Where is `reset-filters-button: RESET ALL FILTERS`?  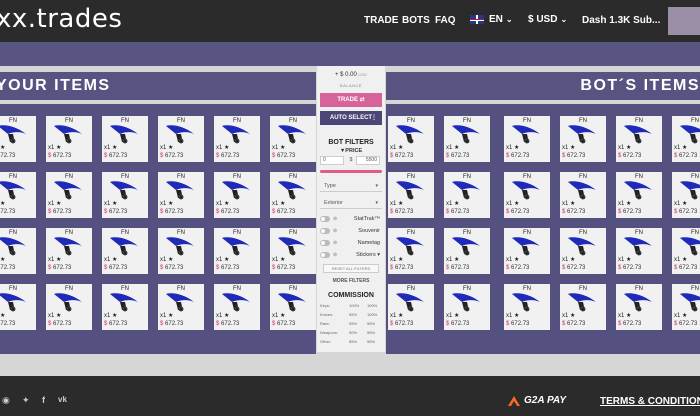 reset-filters-button: RESET ALL FILTERS is located at coordinates (351, 268).